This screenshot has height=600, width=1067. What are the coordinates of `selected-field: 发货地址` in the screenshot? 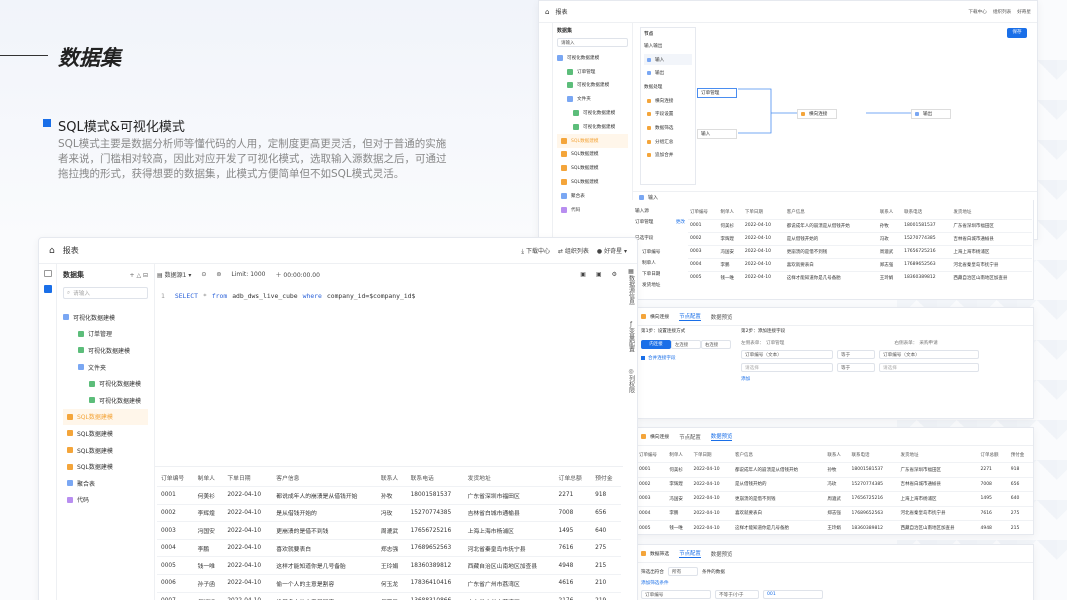 It's located at (660, 284).